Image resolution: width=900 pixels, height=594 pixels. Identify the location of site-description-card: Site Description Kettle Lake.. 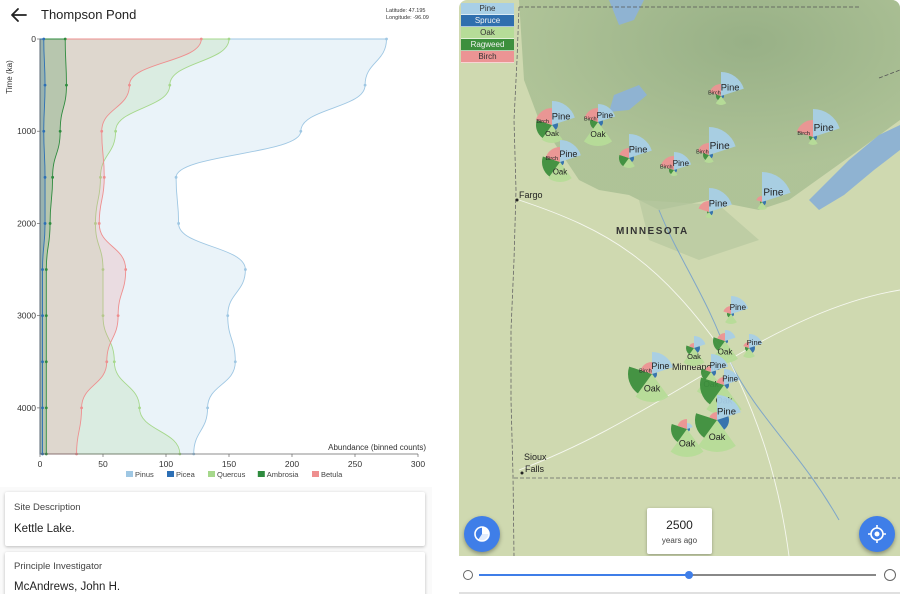
(215, 519).